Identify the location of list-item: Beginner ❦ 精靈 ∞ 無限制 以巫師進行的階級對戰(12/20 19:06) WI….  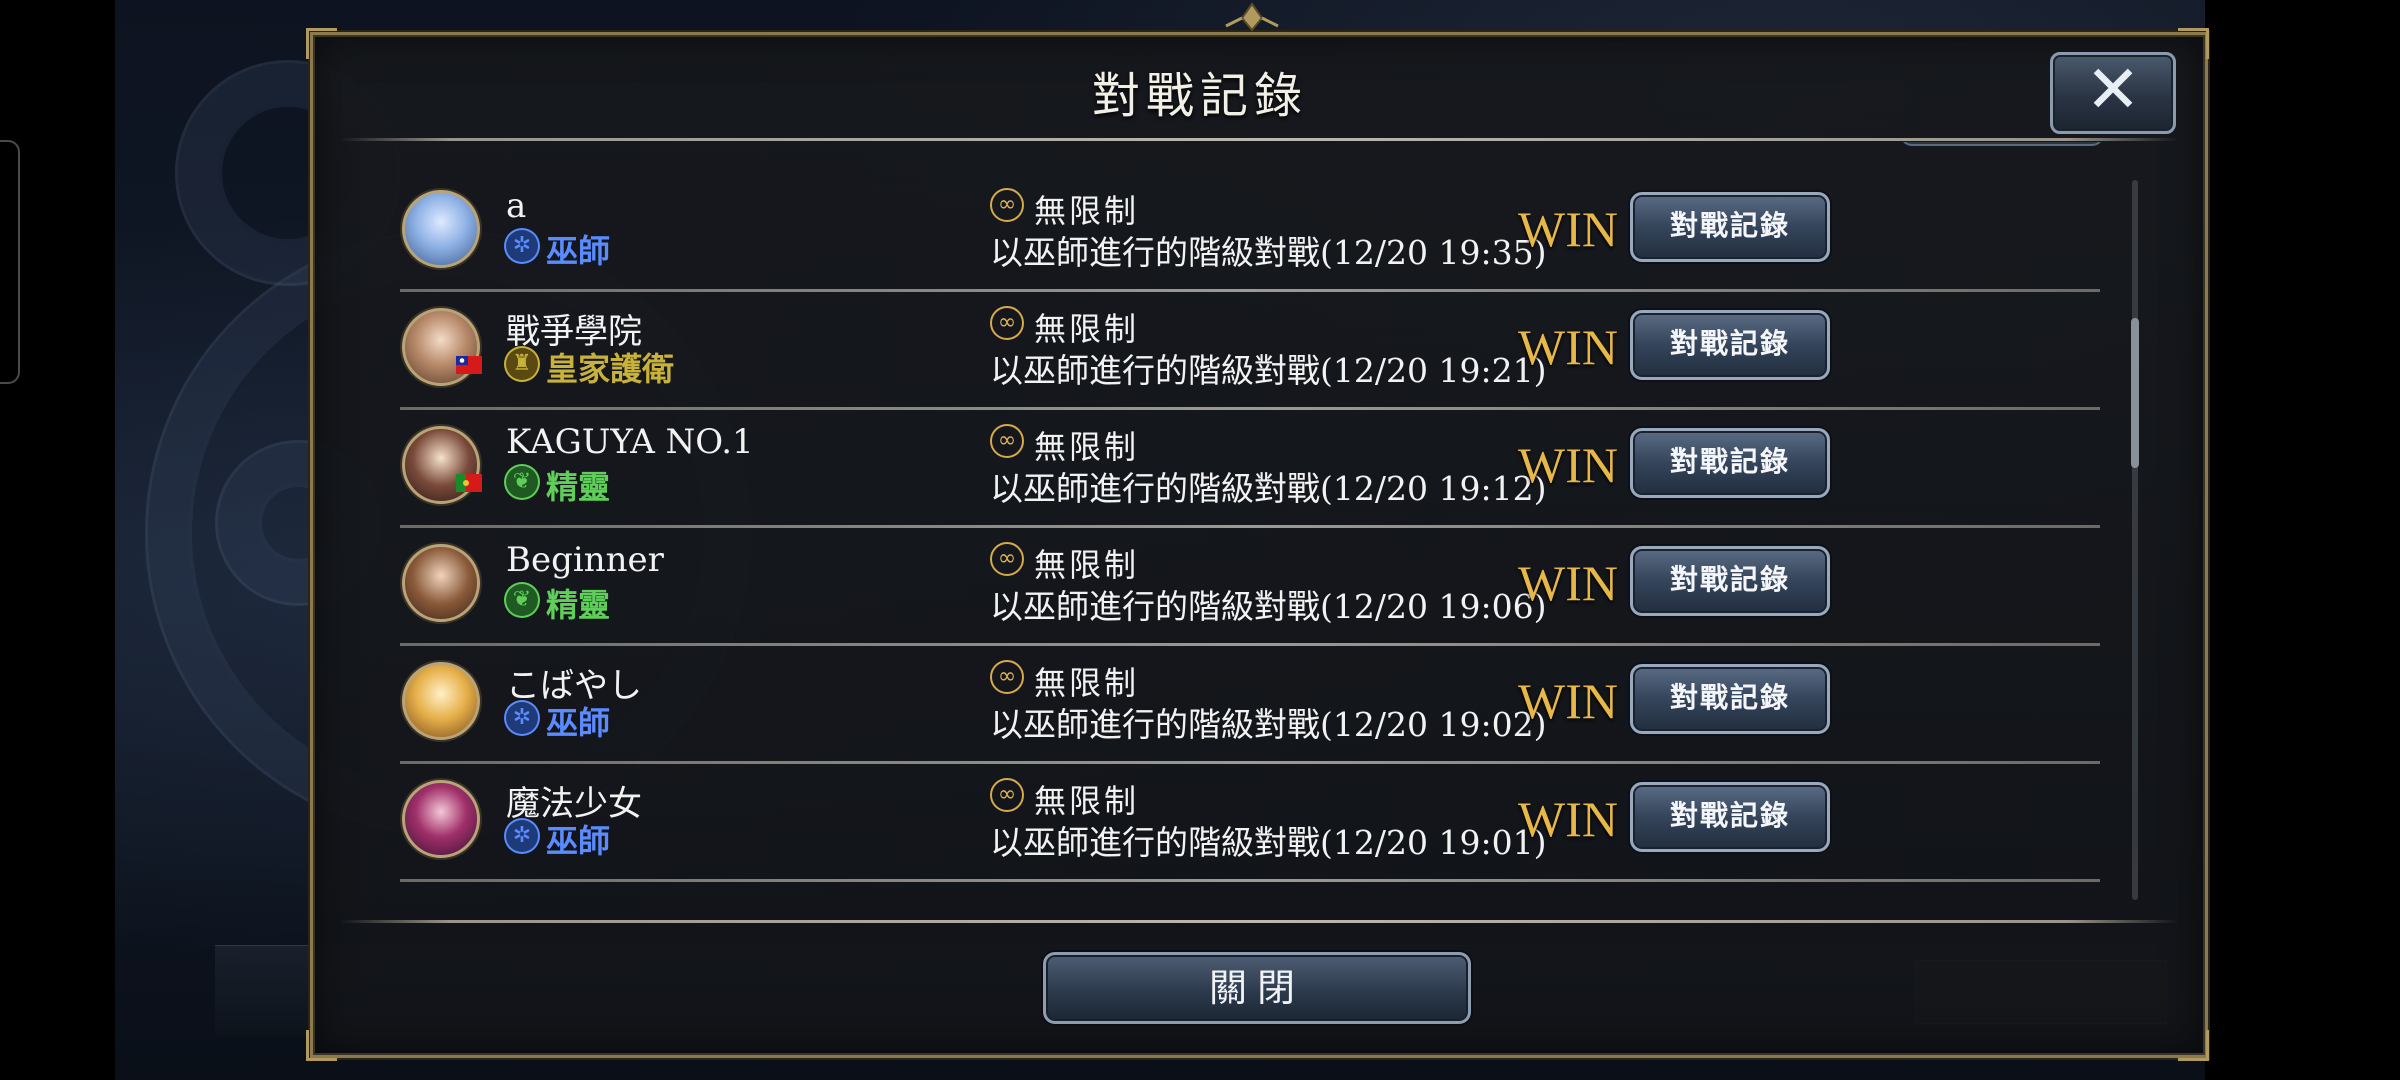
(1250, 587).